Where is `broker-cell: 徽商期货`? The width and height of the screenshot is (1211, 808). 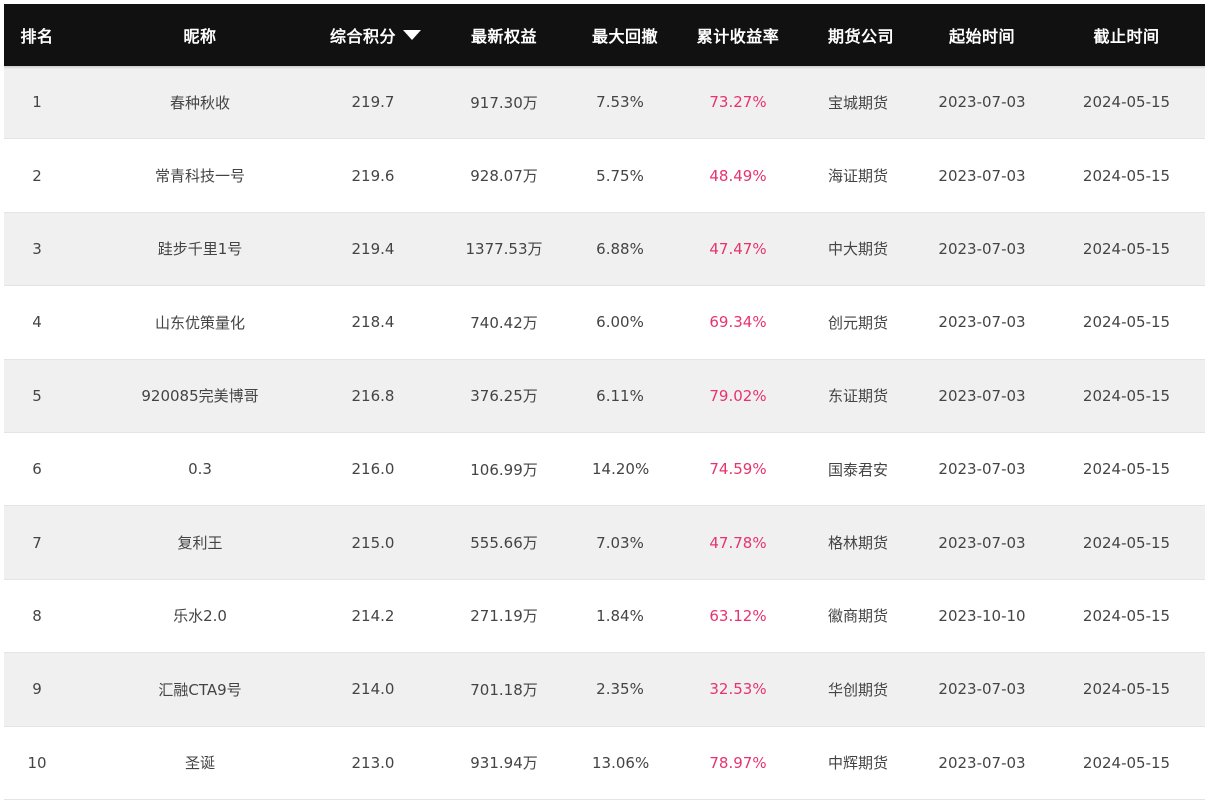
broker-cell: 徽商期货 is located at coordinates (858, 616).